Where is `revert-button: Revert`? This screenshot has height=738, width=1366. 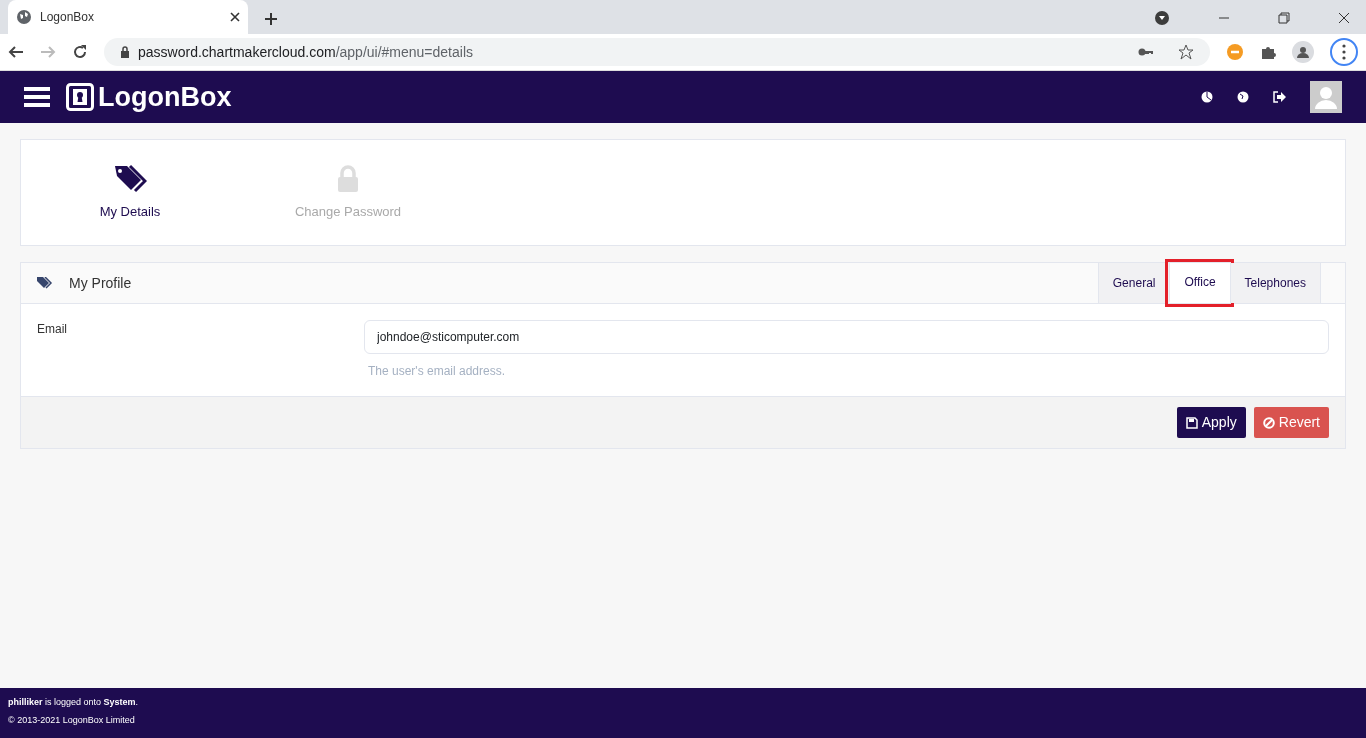
revert-button: Revert is located at coordinates (1291, 422).